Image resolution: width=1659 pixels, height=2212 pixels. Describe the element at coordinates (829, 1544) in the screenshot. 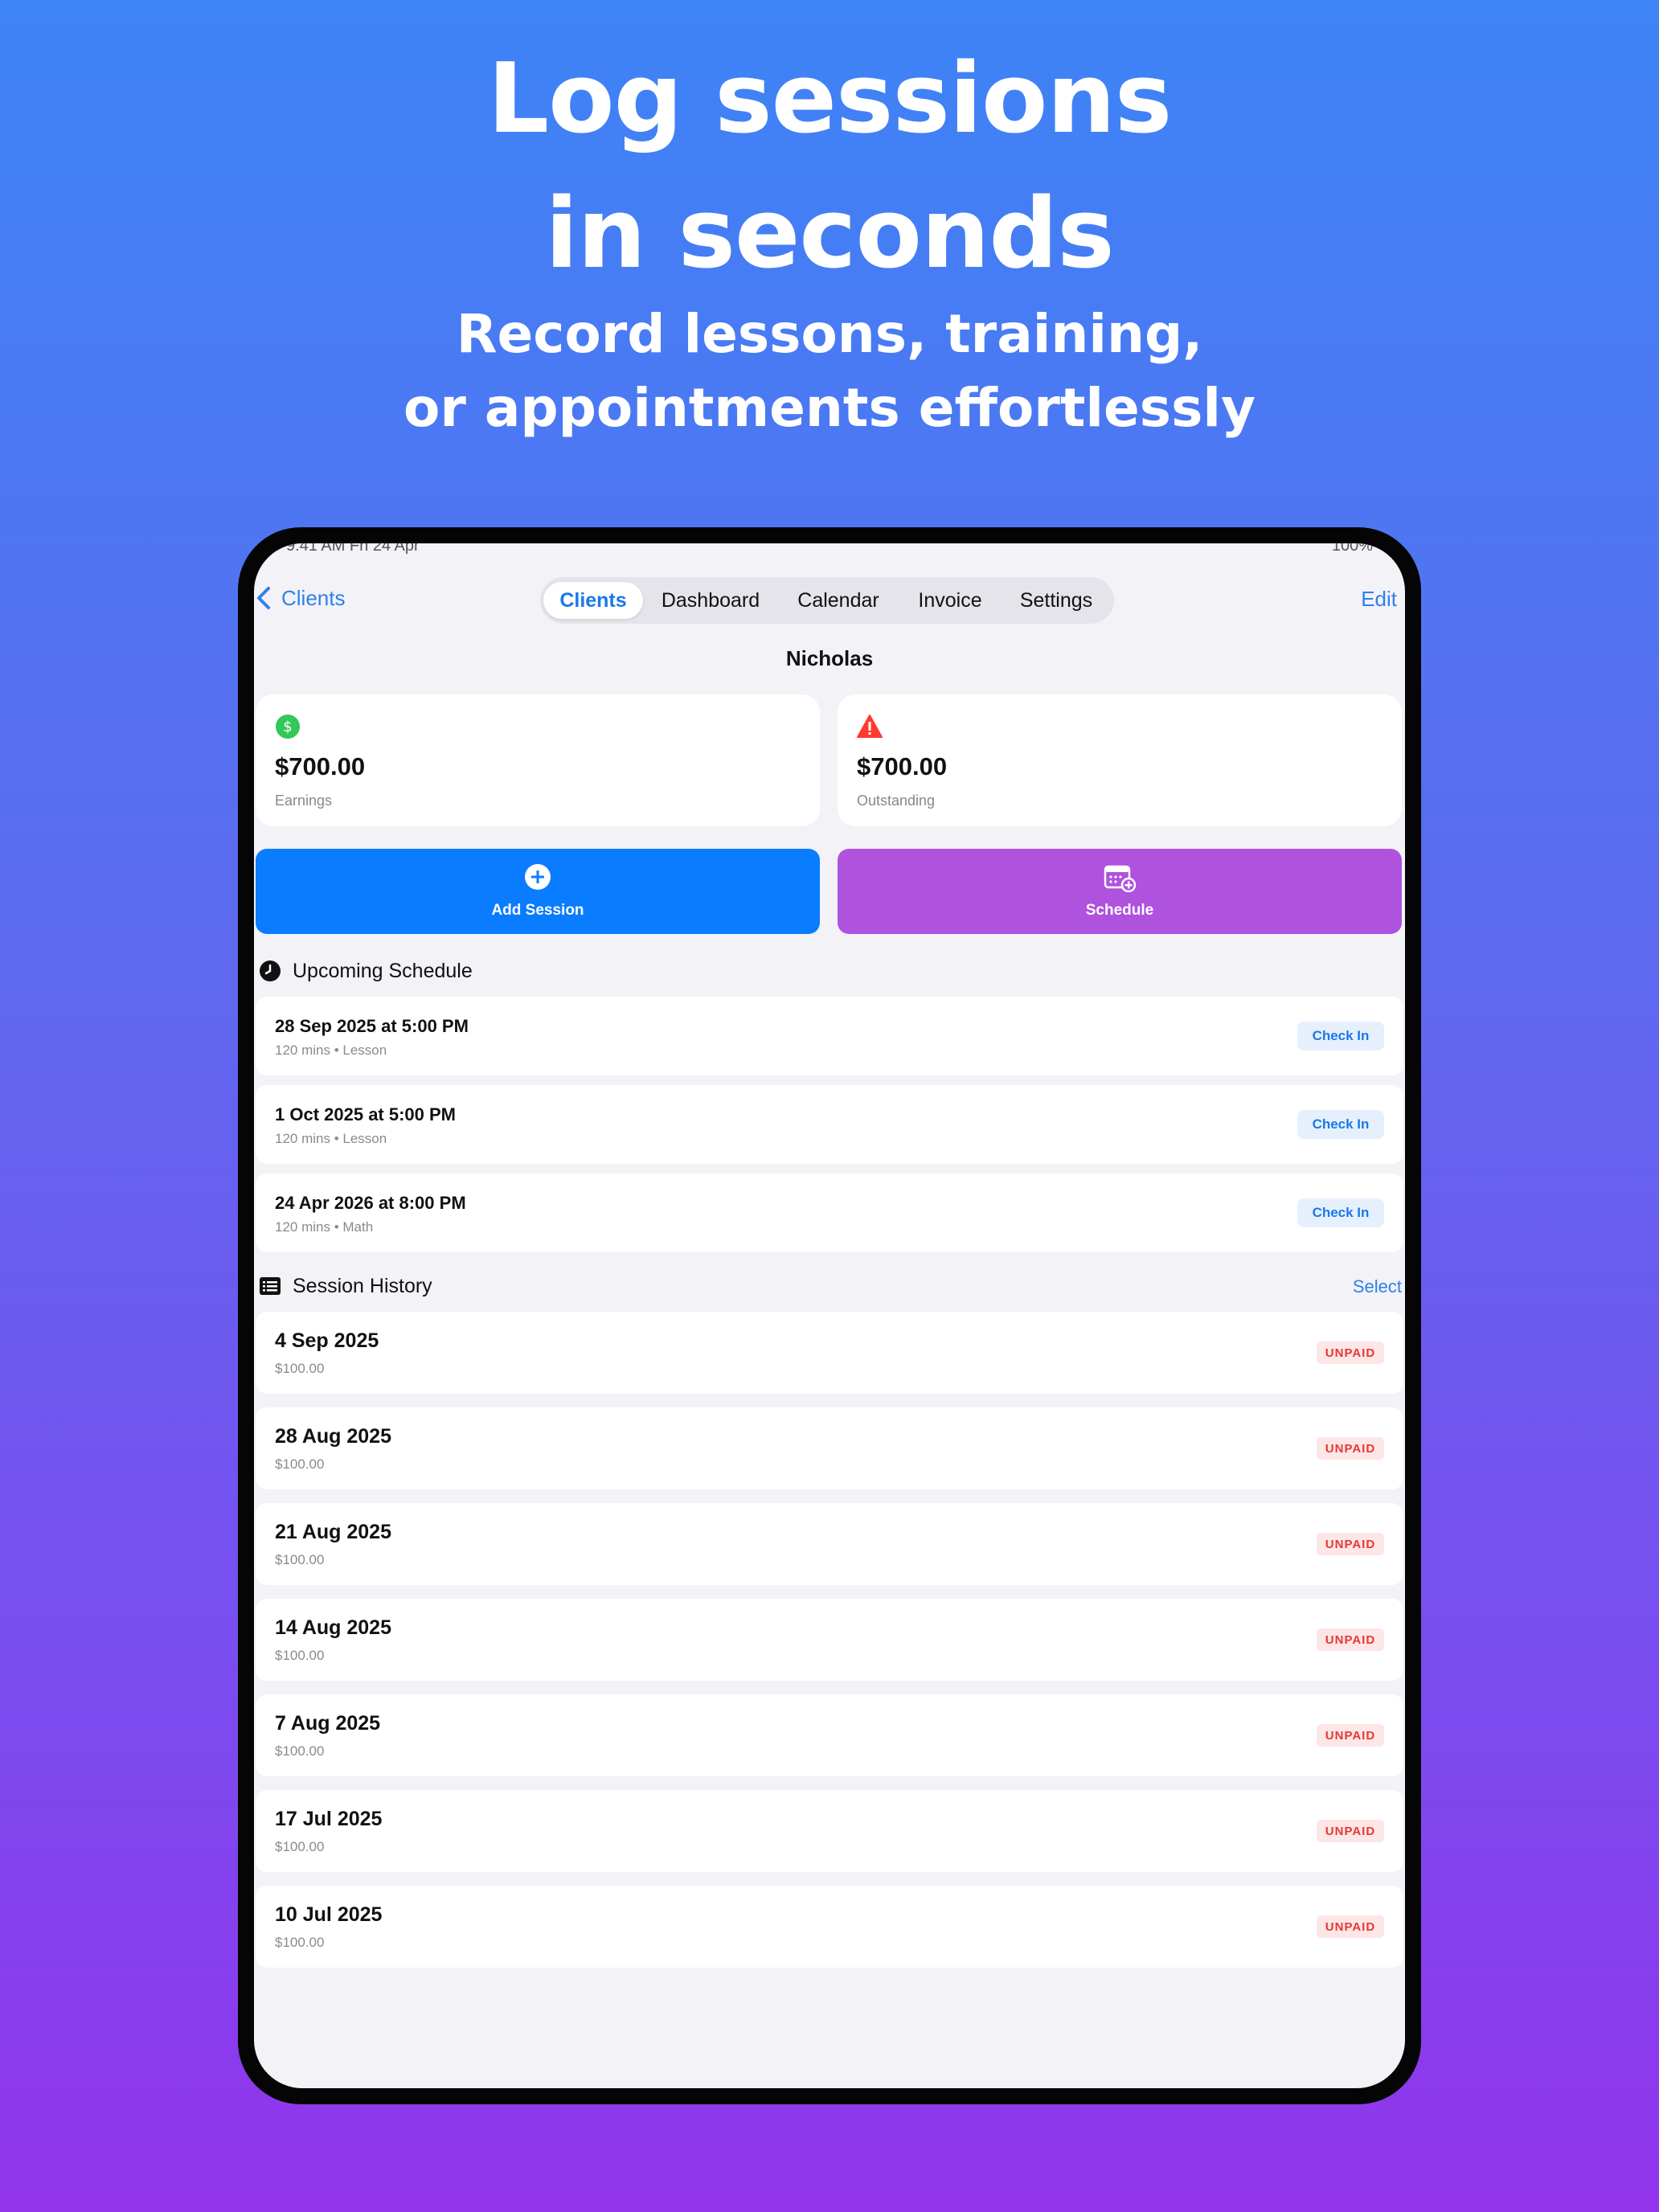

I see `session-row: 21 Aug 2025 $100.00 UNPAID` at that location.